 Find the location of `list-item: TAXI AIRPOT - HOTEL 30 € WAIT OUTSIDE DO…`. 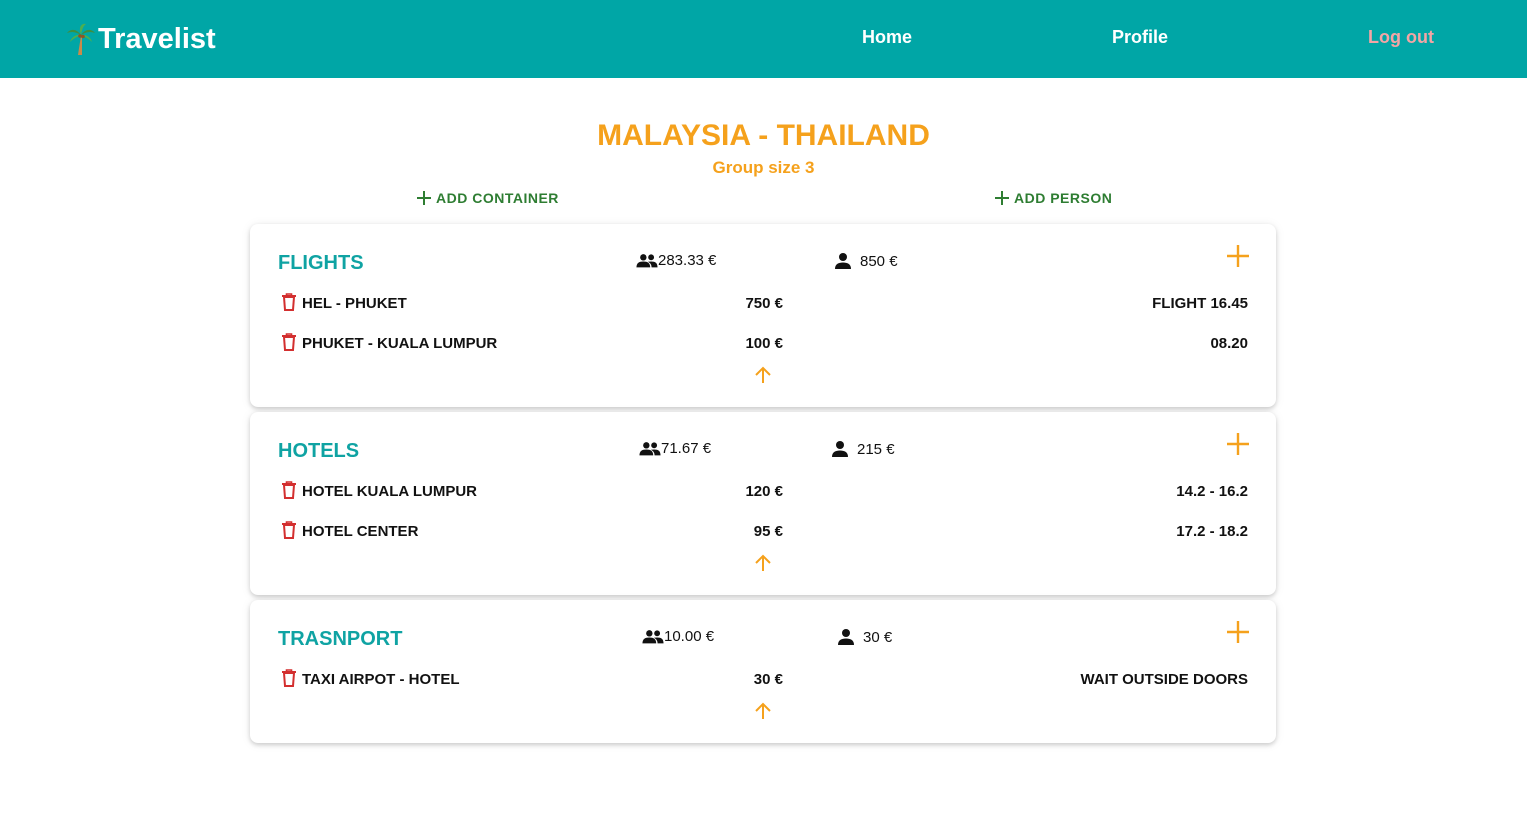

list-item: TAXI AIRPOT - HOTEL 30 € WAIT OUTSIDE DO… is located at coordinates (763, 680).